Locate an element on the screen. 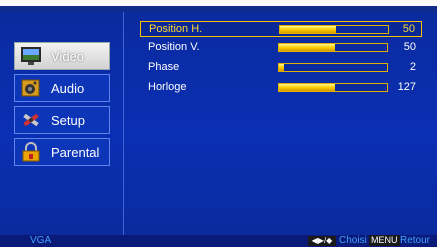  panel-divider is located at coordinates (123, 123).